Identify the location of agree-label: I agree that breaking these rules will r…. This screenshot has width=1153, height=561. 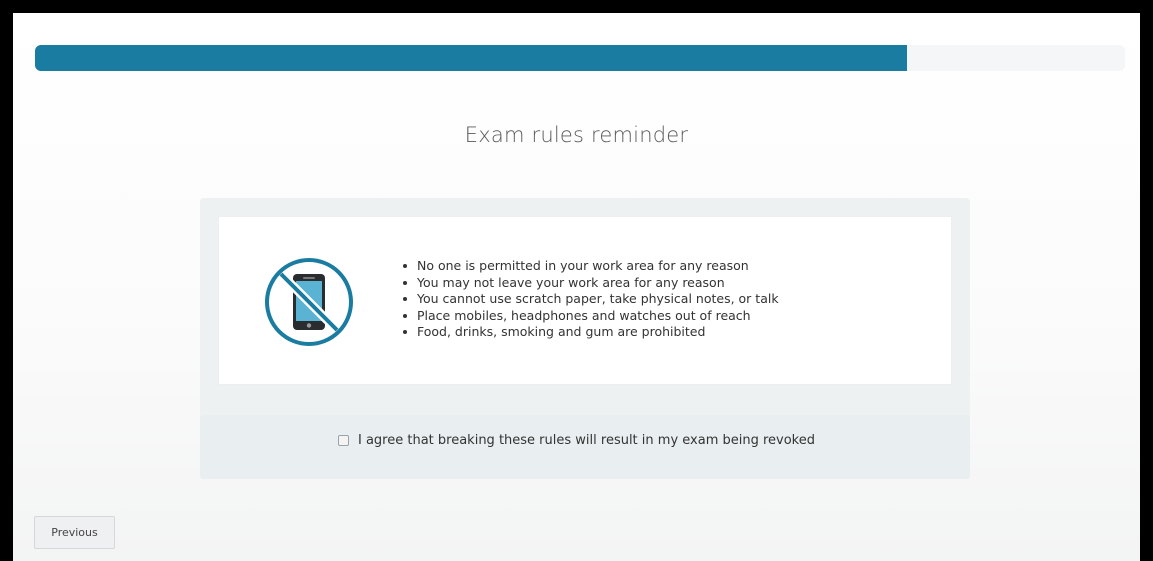
(586, 440).